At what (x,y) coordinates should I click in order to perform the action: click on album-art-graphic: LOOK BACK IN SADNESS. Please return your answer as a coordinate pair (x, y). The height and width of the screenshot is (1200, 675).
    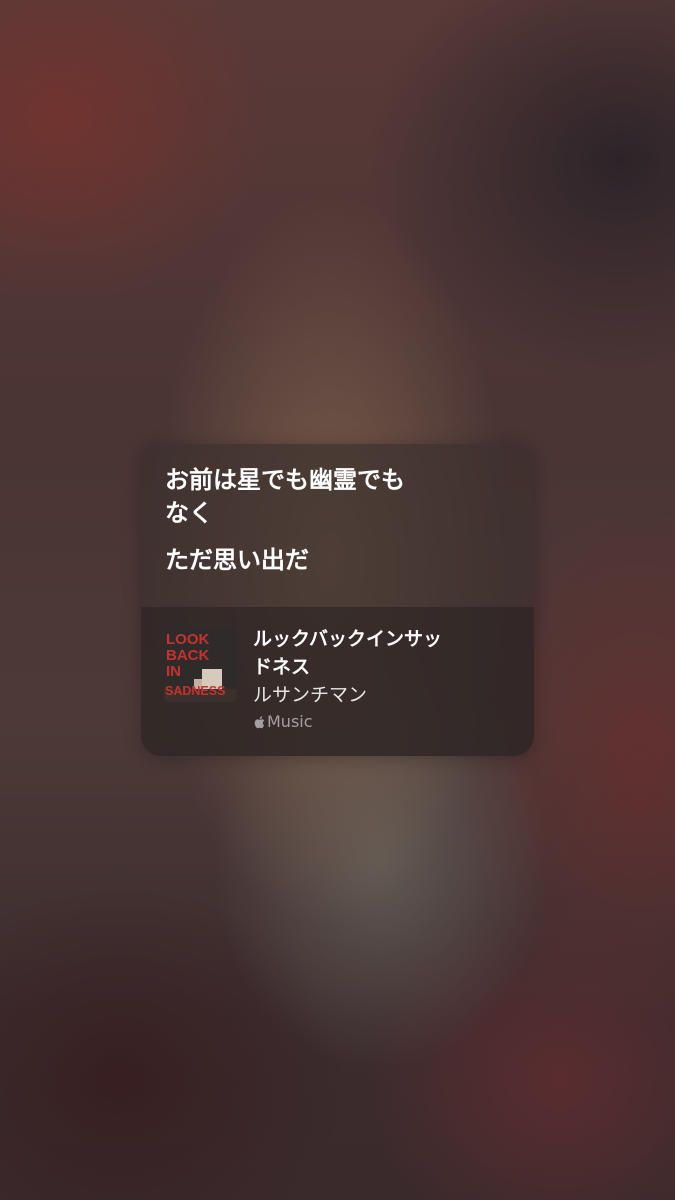
    Looking at the image, I should click on (200, 665).